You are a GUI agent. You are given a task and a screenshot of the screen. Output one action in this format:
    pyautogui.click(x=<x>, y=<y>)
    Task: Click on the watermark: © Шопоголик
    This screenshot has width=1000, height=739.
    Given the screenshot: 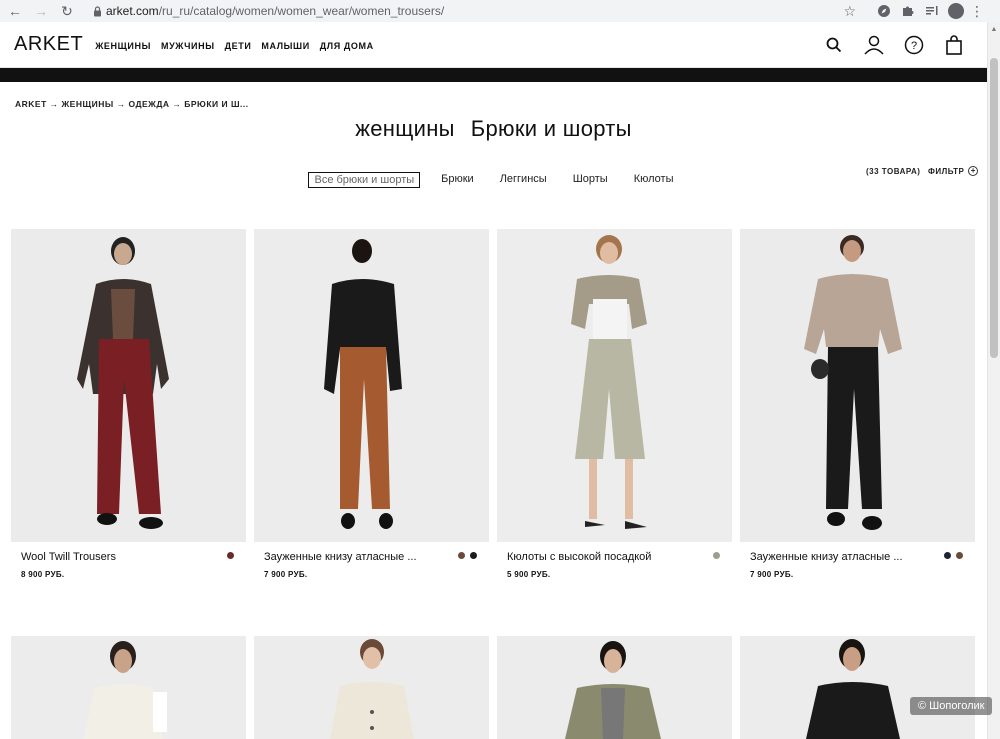 What is the action you would take?
    pyautogui.click(x=951, y=706)
    